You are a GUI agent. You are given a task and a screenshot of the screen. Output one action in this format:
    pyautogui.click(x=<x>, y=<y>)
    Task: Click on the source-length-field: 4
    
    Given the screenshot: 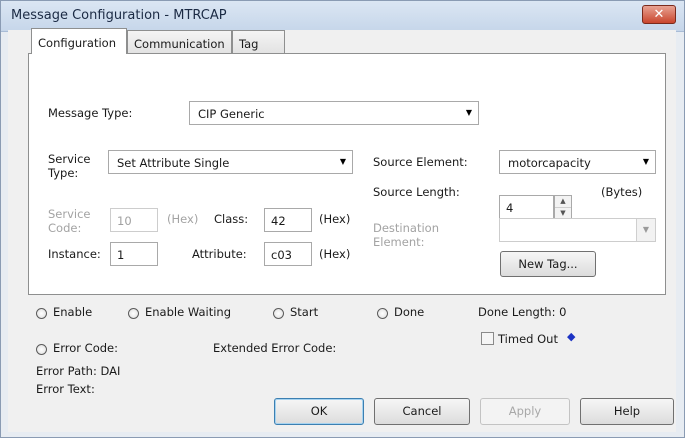 What is the action you would take?
    pyautogui.click(x=526, y=207)
    